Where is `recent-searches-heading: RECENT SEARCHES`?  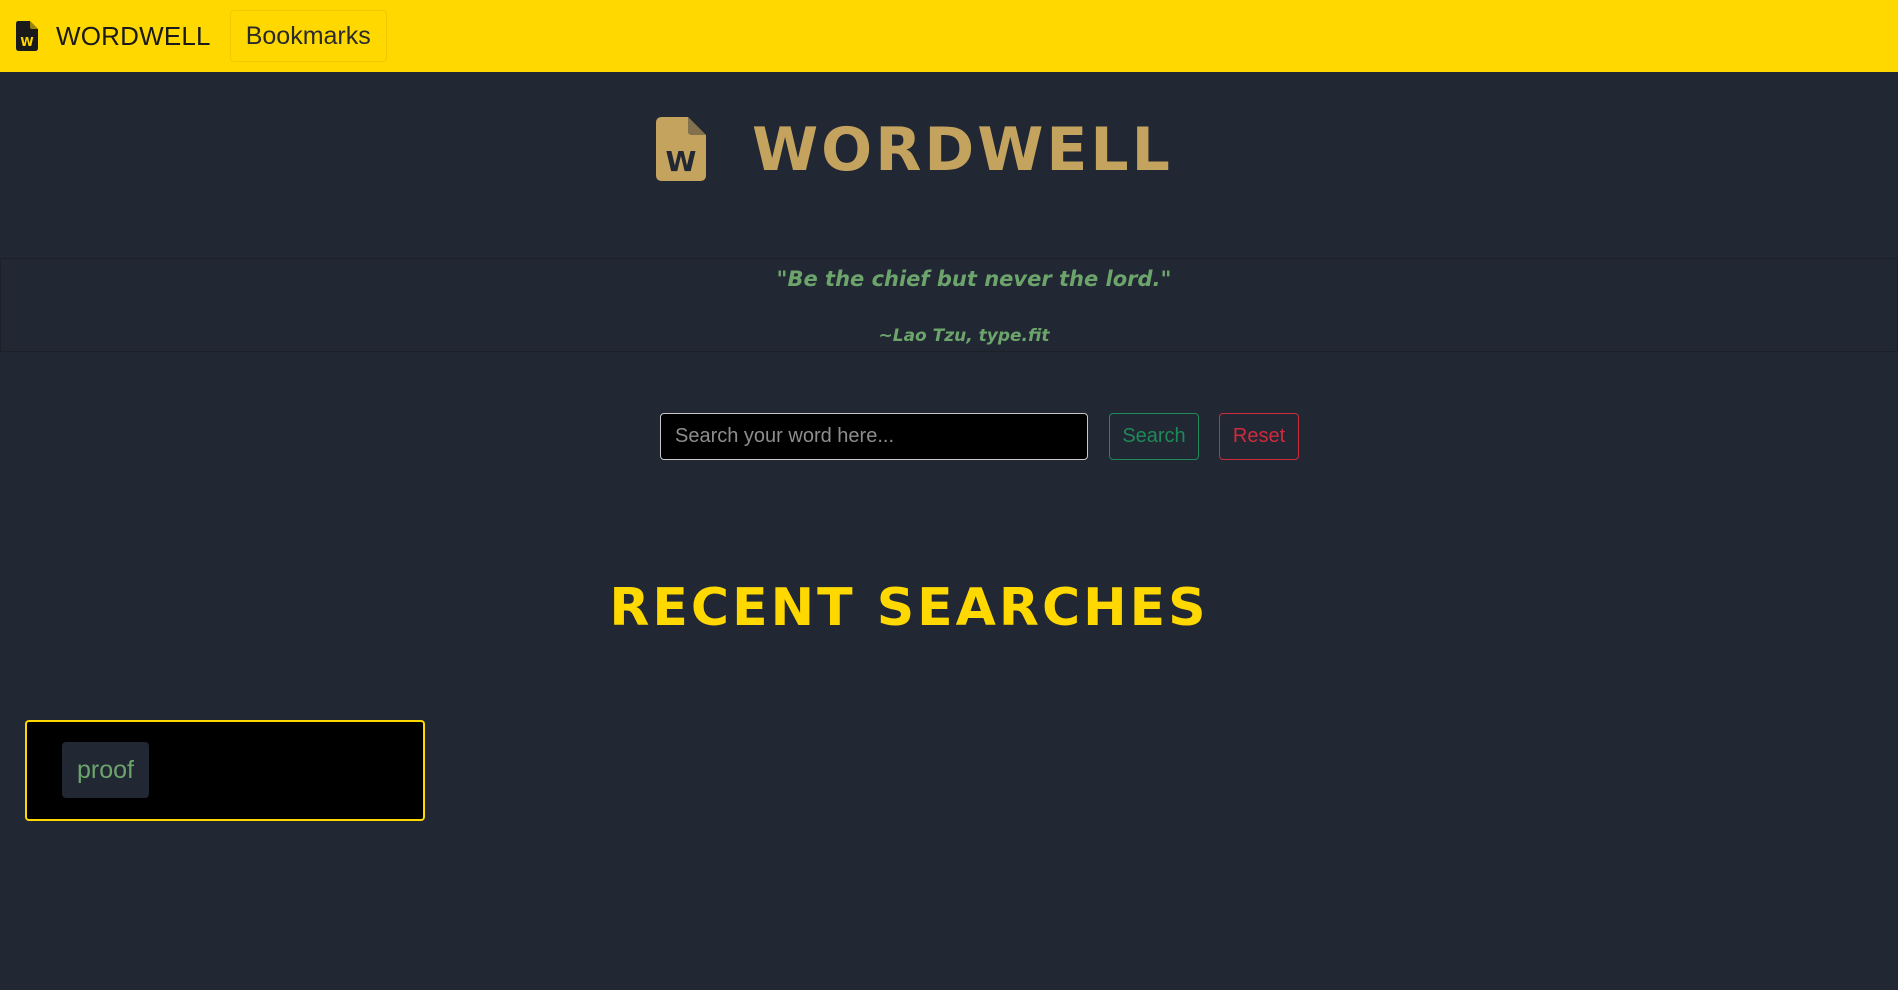 recent-searches-heading: RECENT SEARCHES is located at coordinates (909, 608).